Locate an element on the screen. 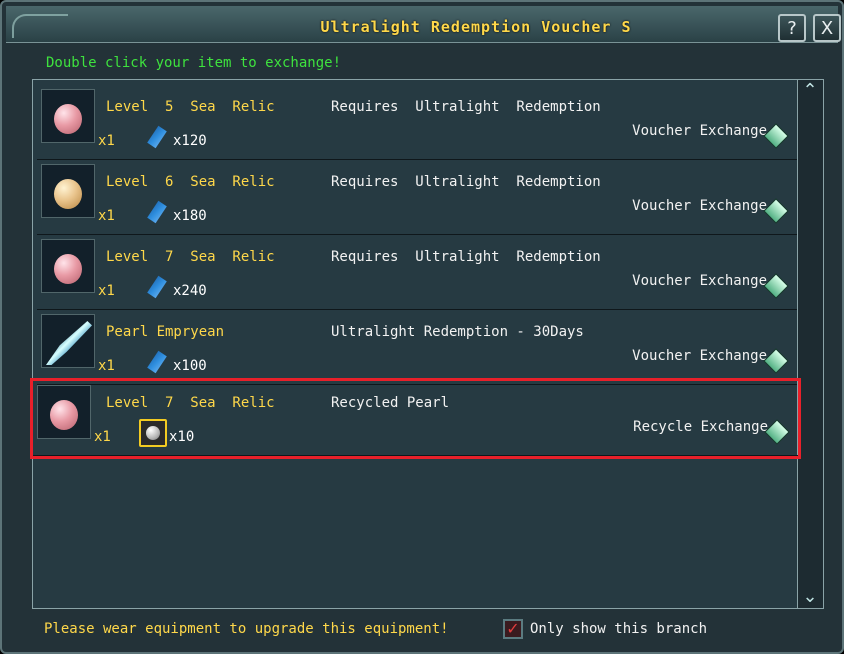 The height and width of the screenshot is (654, 844). exchange-instruction: Double click your item to exchange! is located at coordinates (194, 63).